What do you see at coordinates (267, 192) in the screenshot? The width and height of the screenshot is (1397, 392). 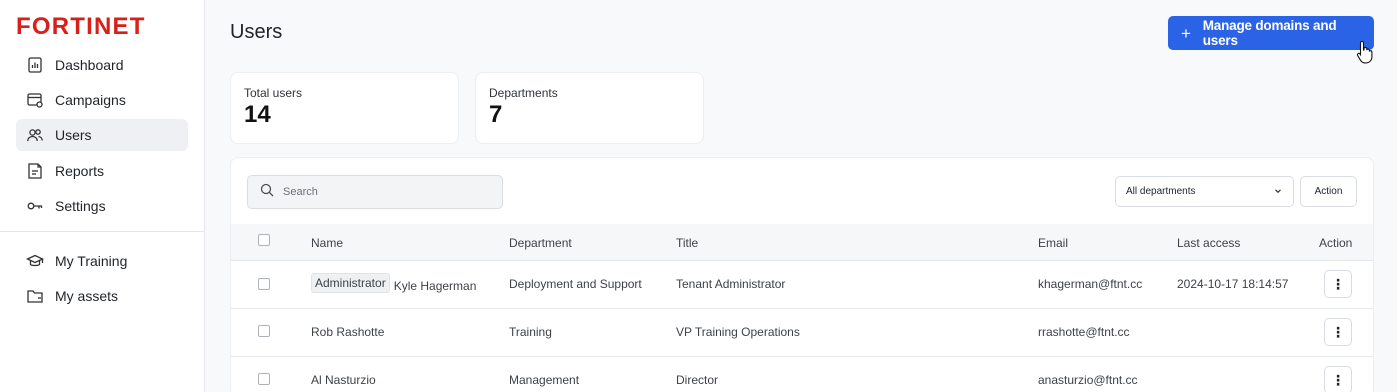 I see `search-icon` at bounding box center [267, 192].